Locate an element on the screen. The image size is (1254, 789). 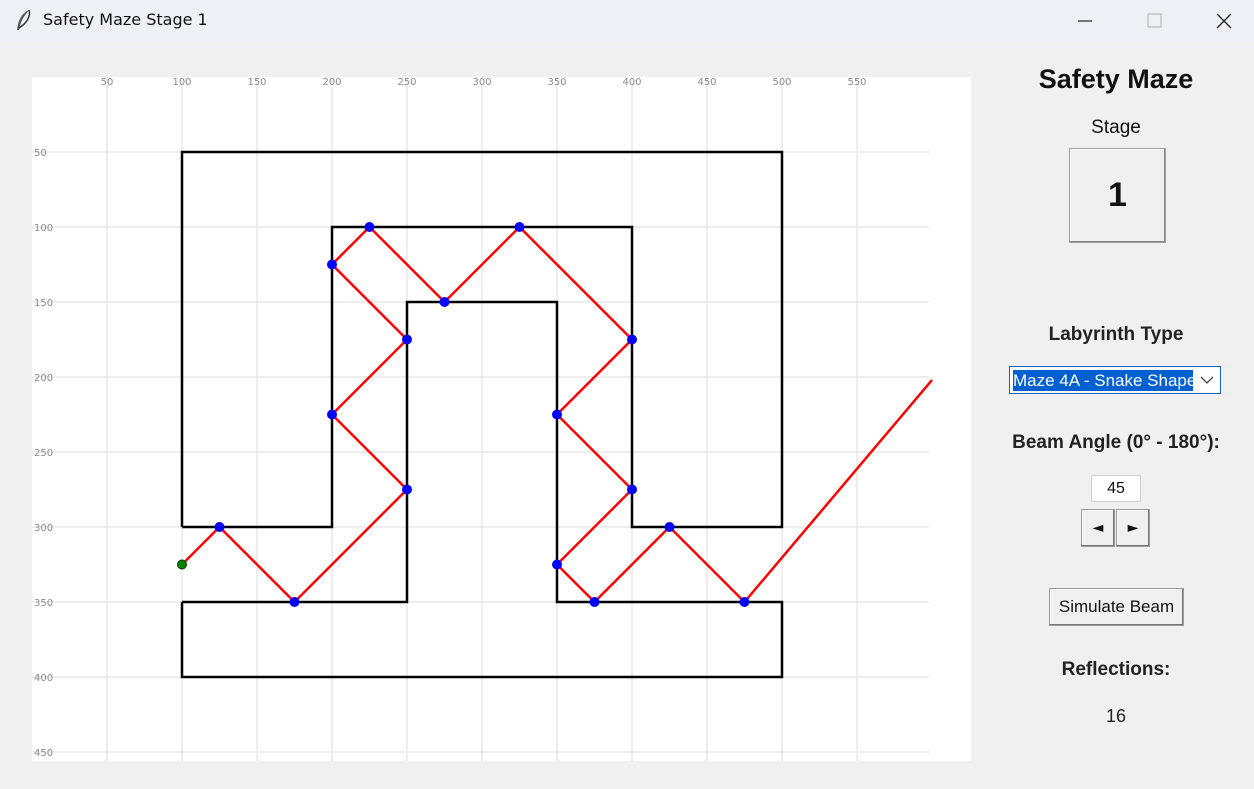
title-bar: Safety Maze Stage 1 is located at coordinates (627, 21).